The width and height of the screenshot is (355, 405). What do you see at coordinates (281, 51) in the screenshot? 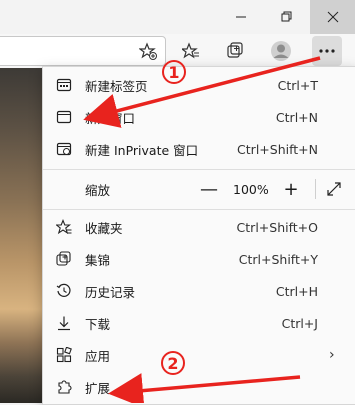
I see `avatar` at bounding box center [281, 51].